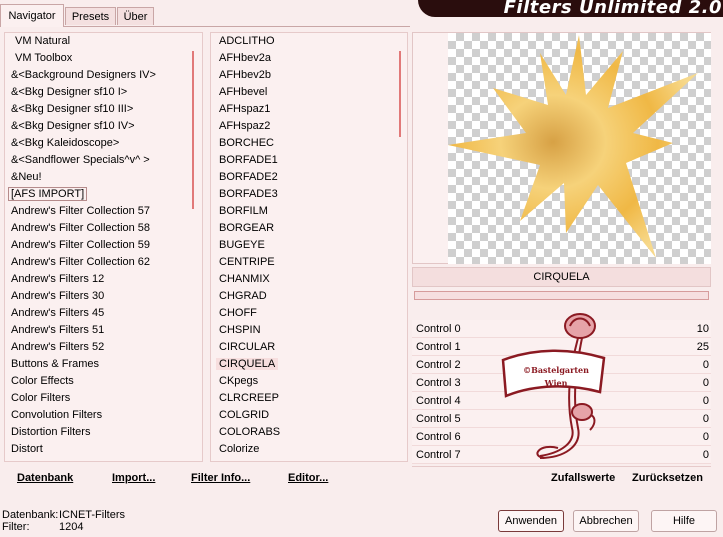 The height and width of the screenshot is (537, 723). What do you see at coordinates (83, 75) in the screenshot?
I see `category-item: &<Background Designers IV>` at bounding box center [83, 75].